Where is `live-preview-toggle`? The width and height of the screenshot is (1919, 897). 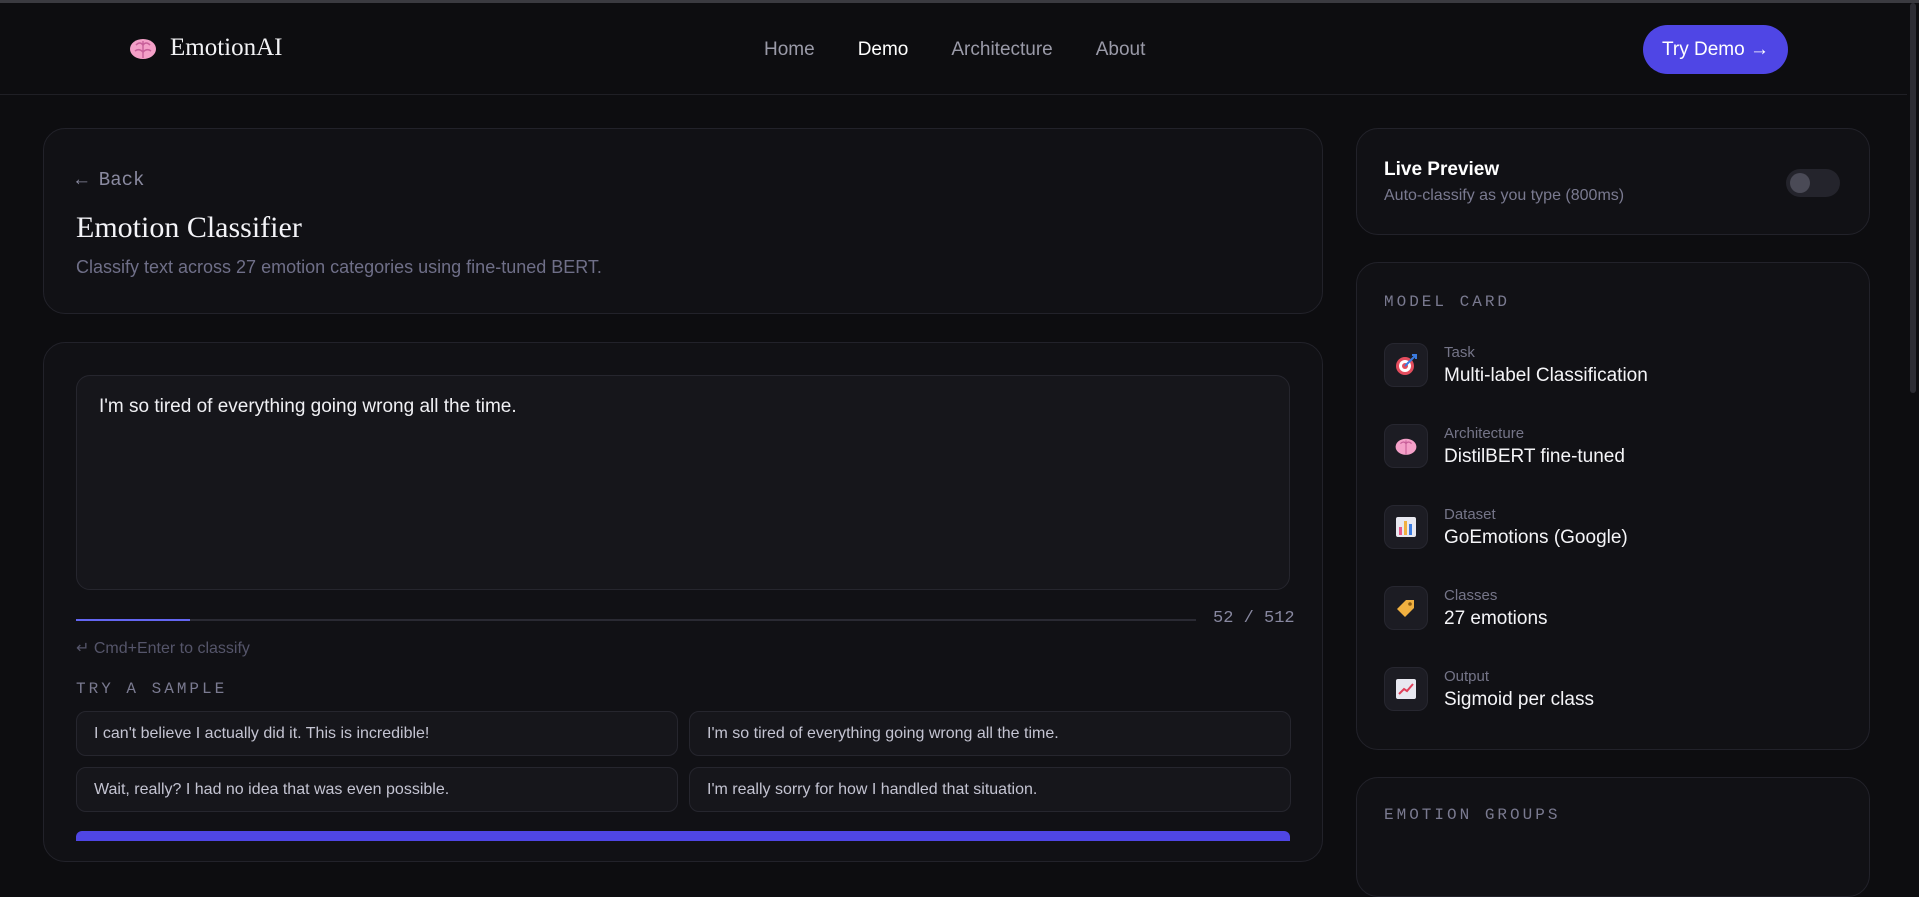 live-preview-toggle is located at coordinates (1813, 183).